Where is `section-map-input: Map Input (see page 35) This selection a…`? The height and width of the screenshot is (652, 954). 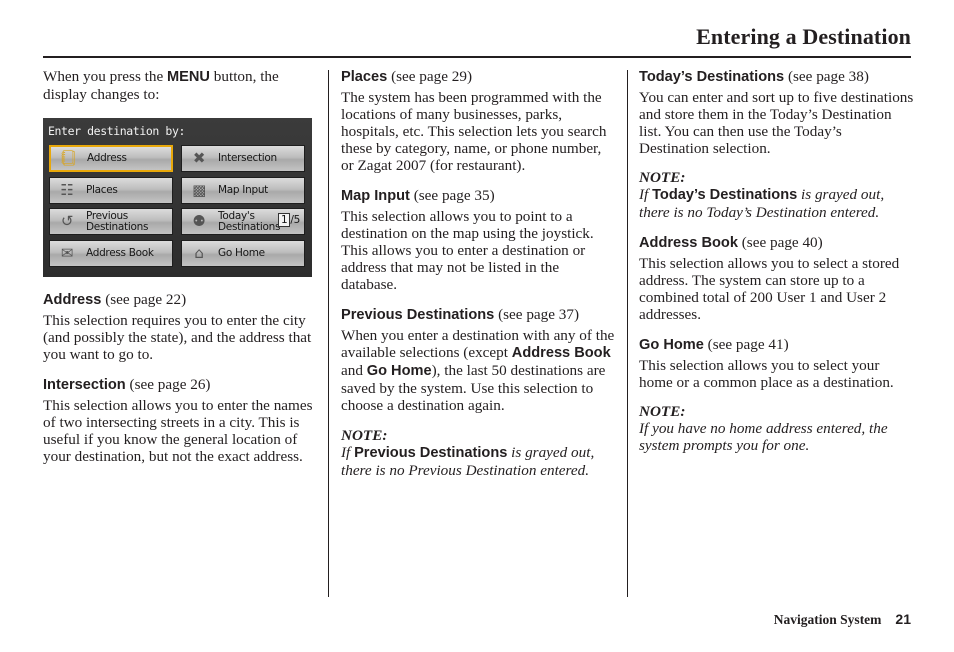 section-map-input: Map Input (see page 35) This selection a… is located at coordinates (478, 240).